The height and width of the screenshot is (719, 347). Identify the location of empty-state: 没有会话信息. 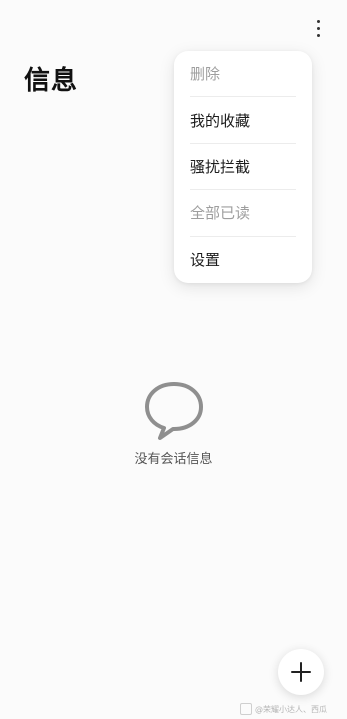
(173, 423).